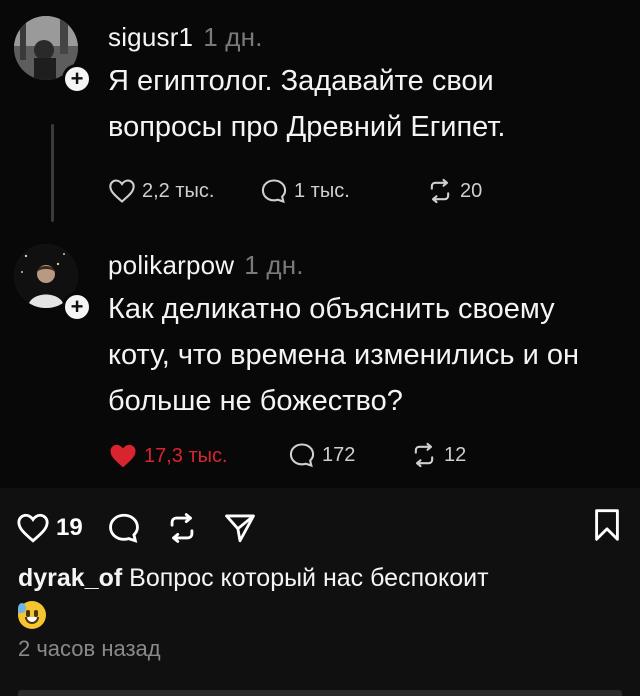 The height and width of the screenshot is (696, 640). What do you see at coordinates (148, 528) in the screenshot?
I see `action-bar: 19` at bounding box center [148, 528].